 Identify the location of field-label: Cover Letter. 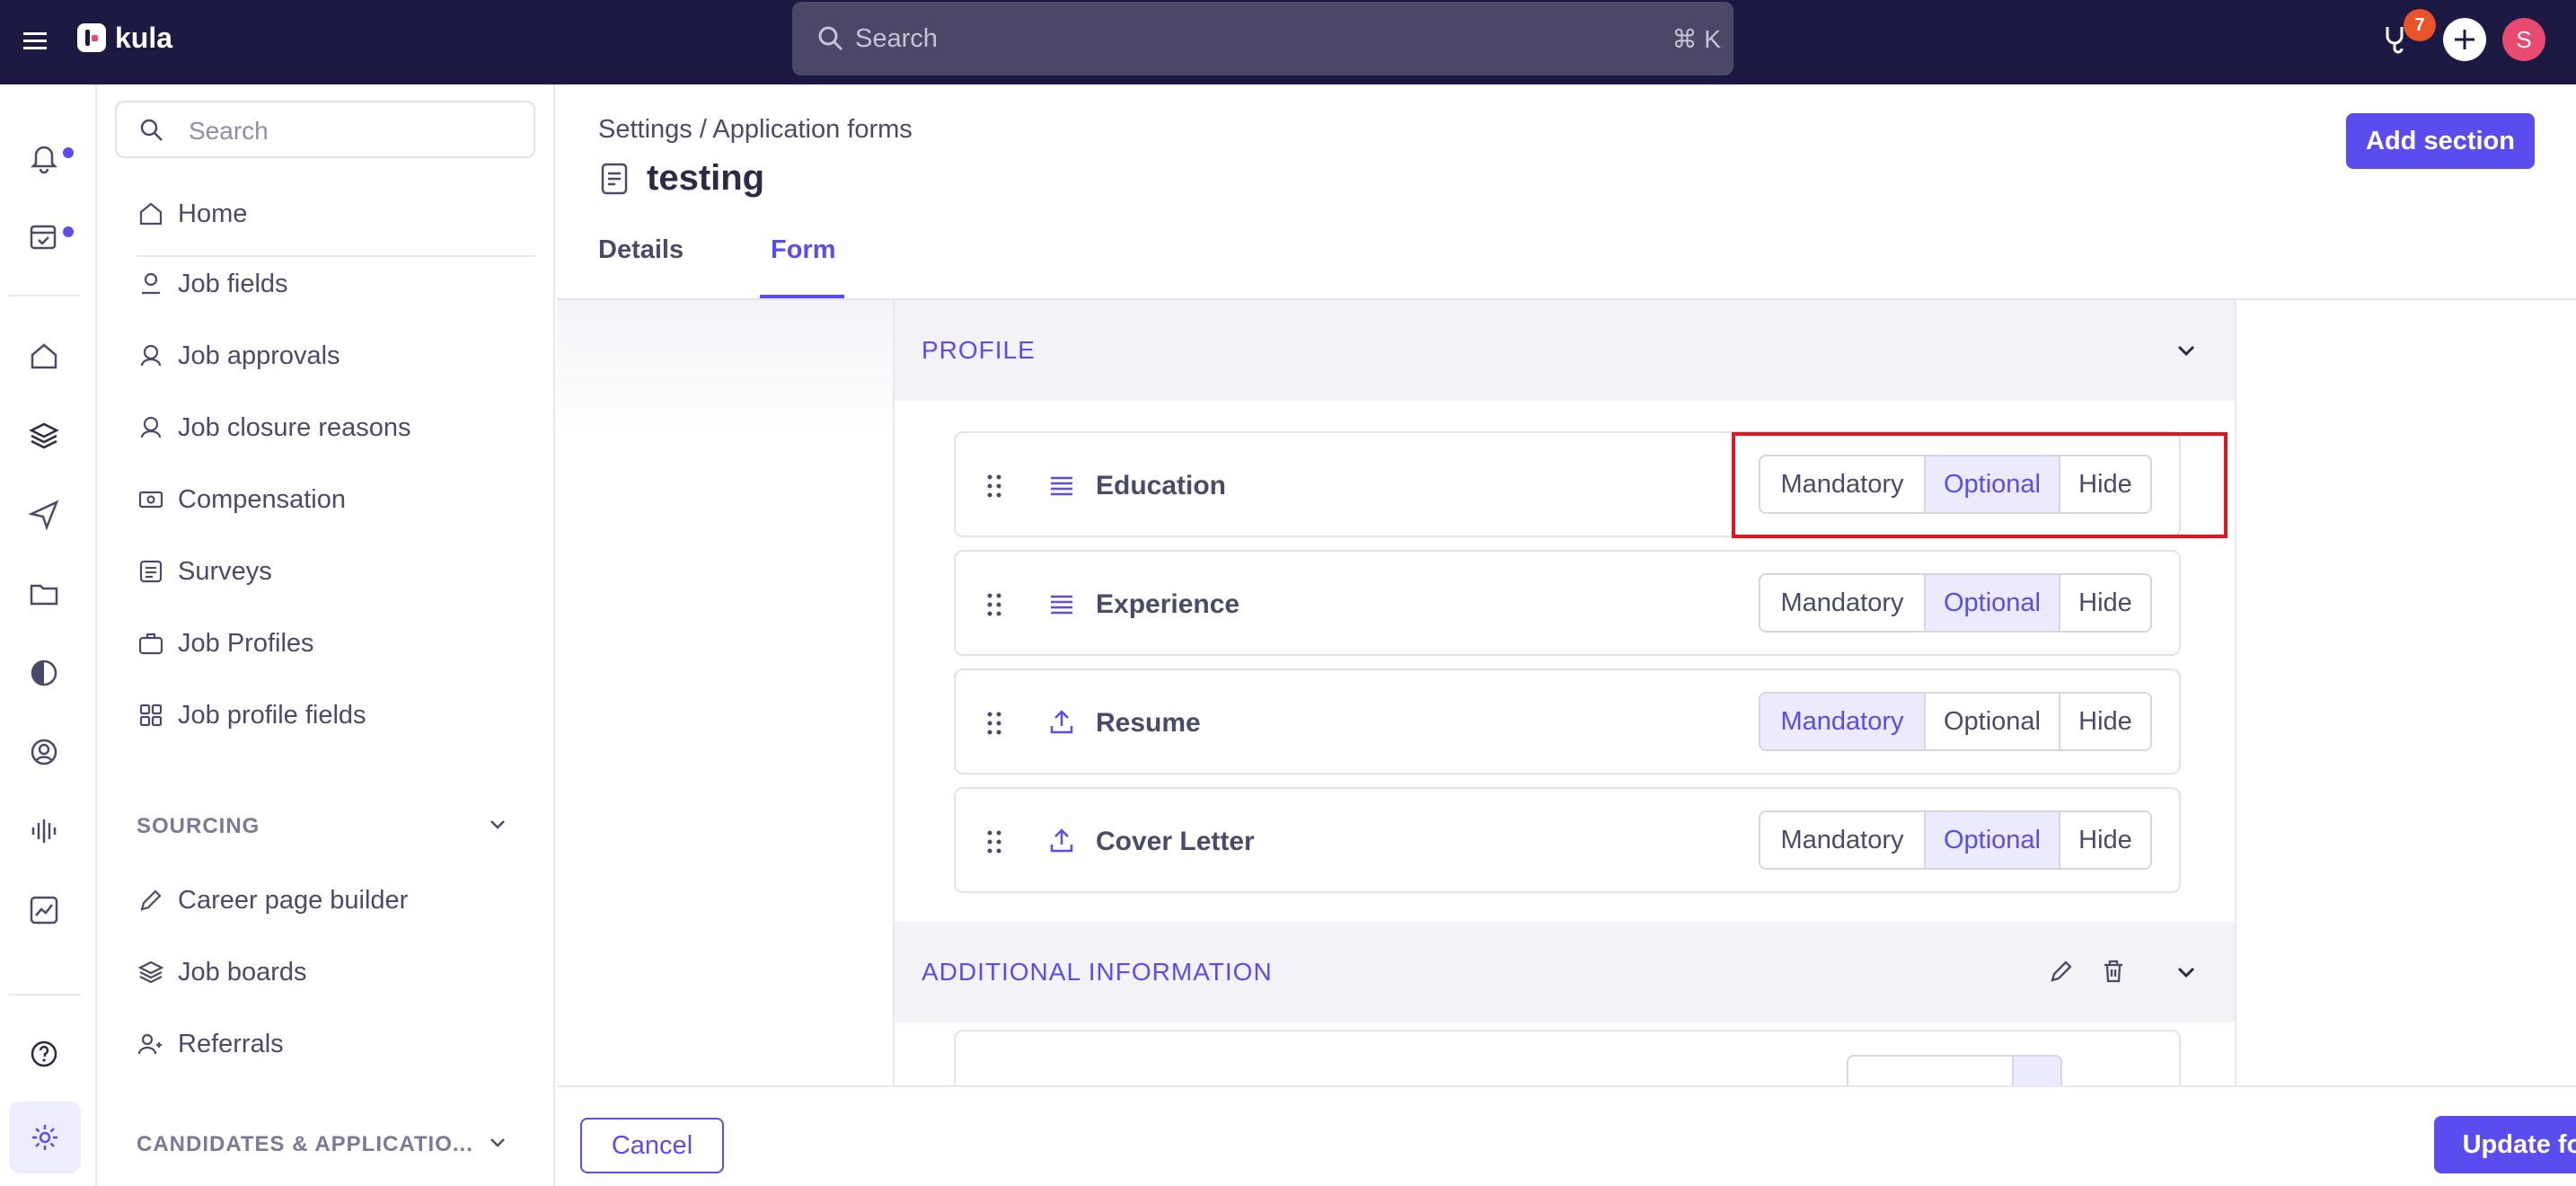
(1175, 841).